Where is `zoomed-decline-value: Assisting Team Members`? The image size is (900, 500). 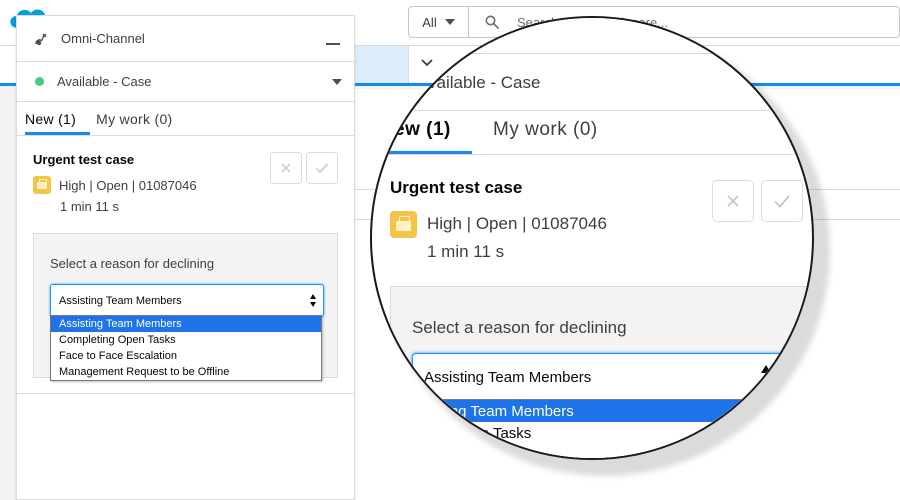
zoomed-decline-value: Assisting Team Members is located at coordinates (508, 377).